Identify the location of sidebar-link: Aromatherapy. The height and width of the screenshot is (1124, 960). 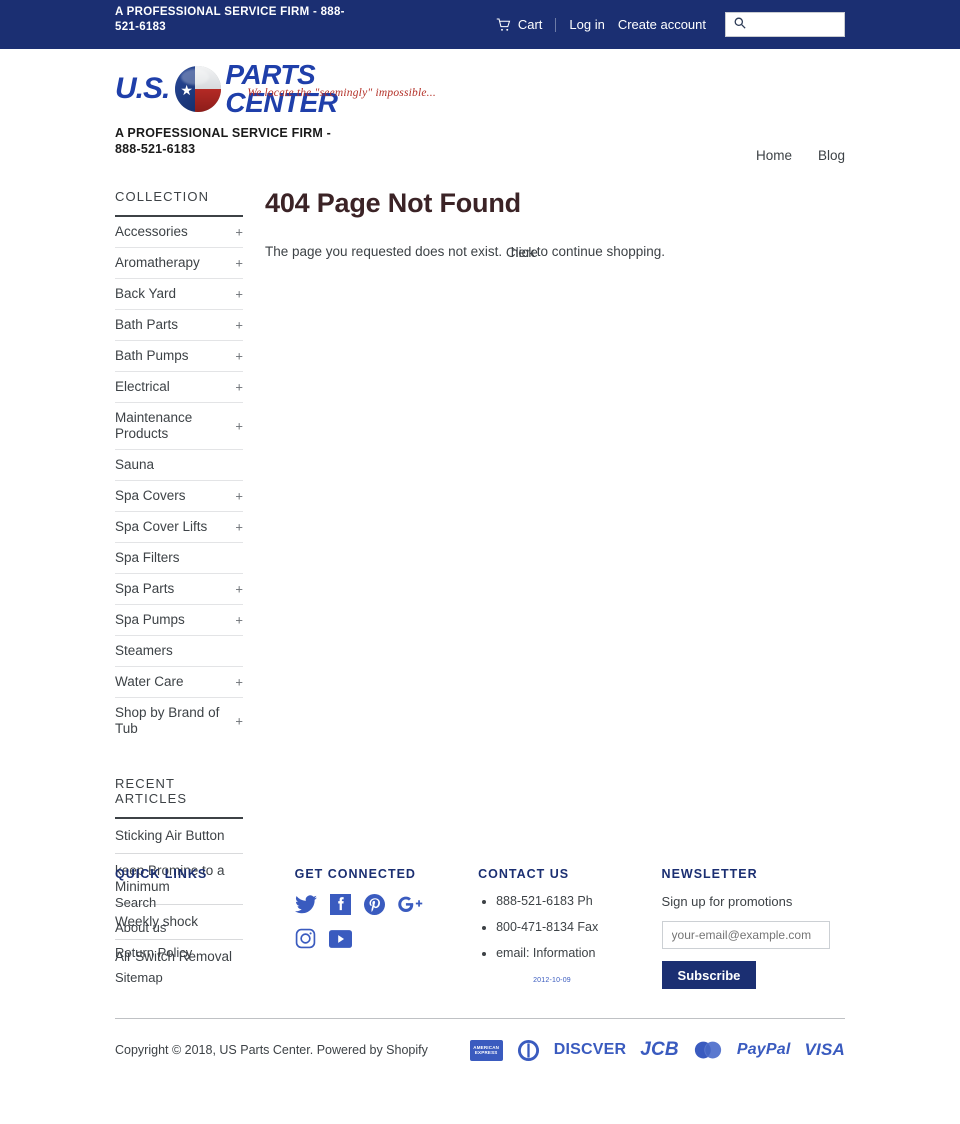
(179, 263).